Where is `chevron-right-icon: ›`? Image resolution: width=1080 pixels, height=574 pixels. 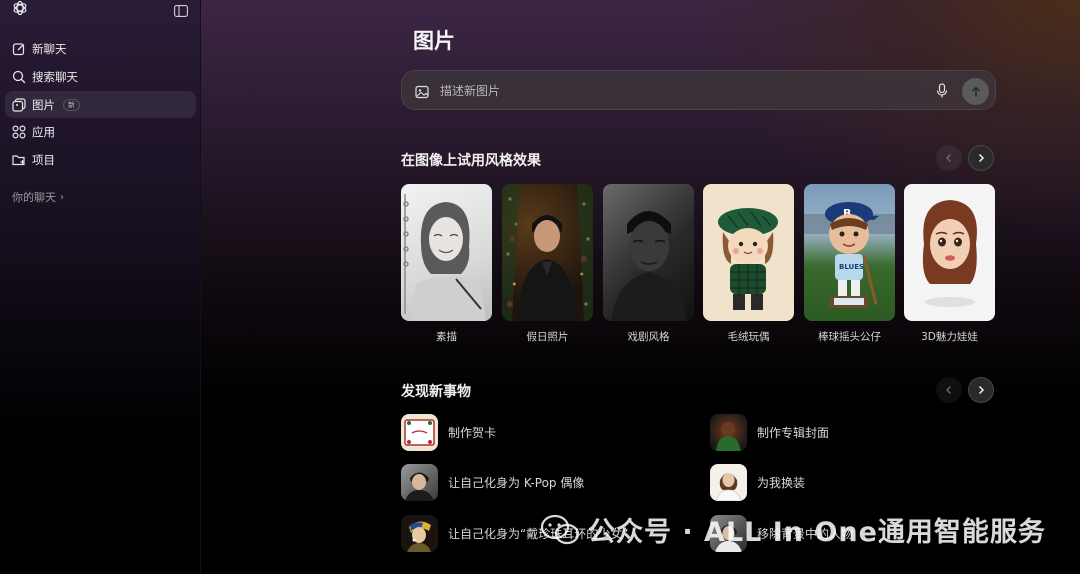
chevron-right-icon: › is located at coordinates (62, 197).